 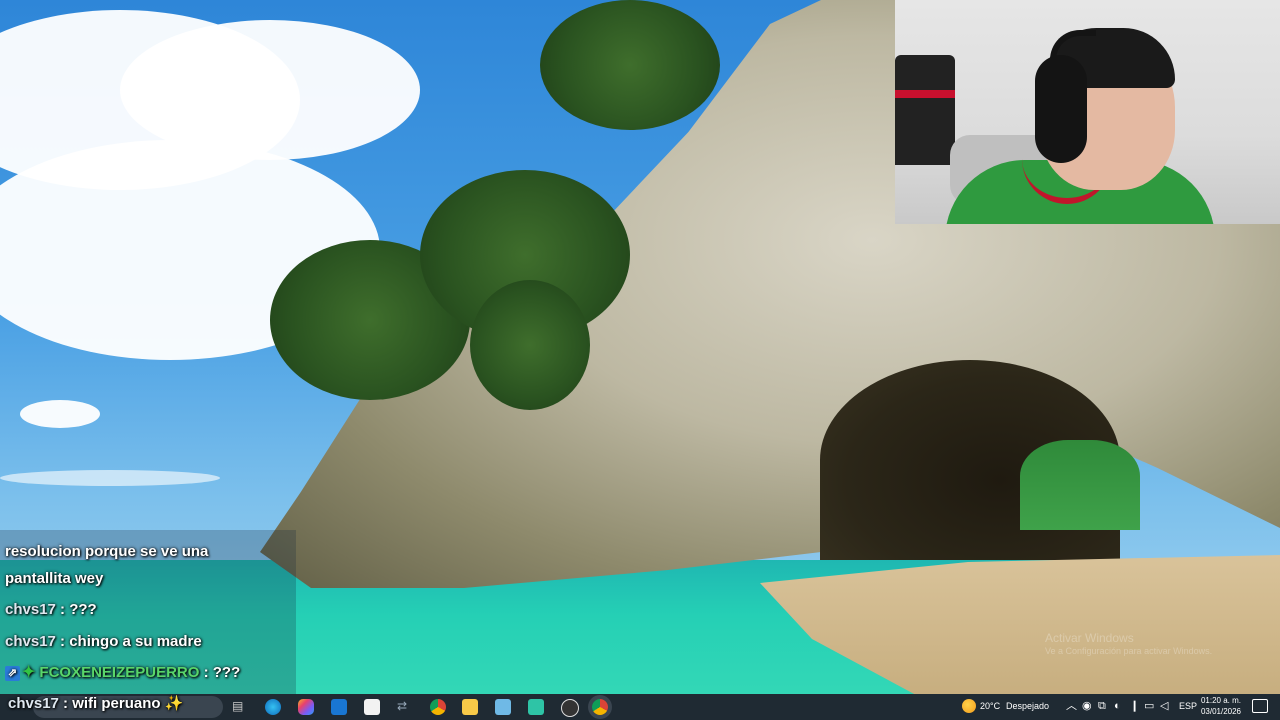 I want to click on headphones-icon, so click(x=1061, y=109).